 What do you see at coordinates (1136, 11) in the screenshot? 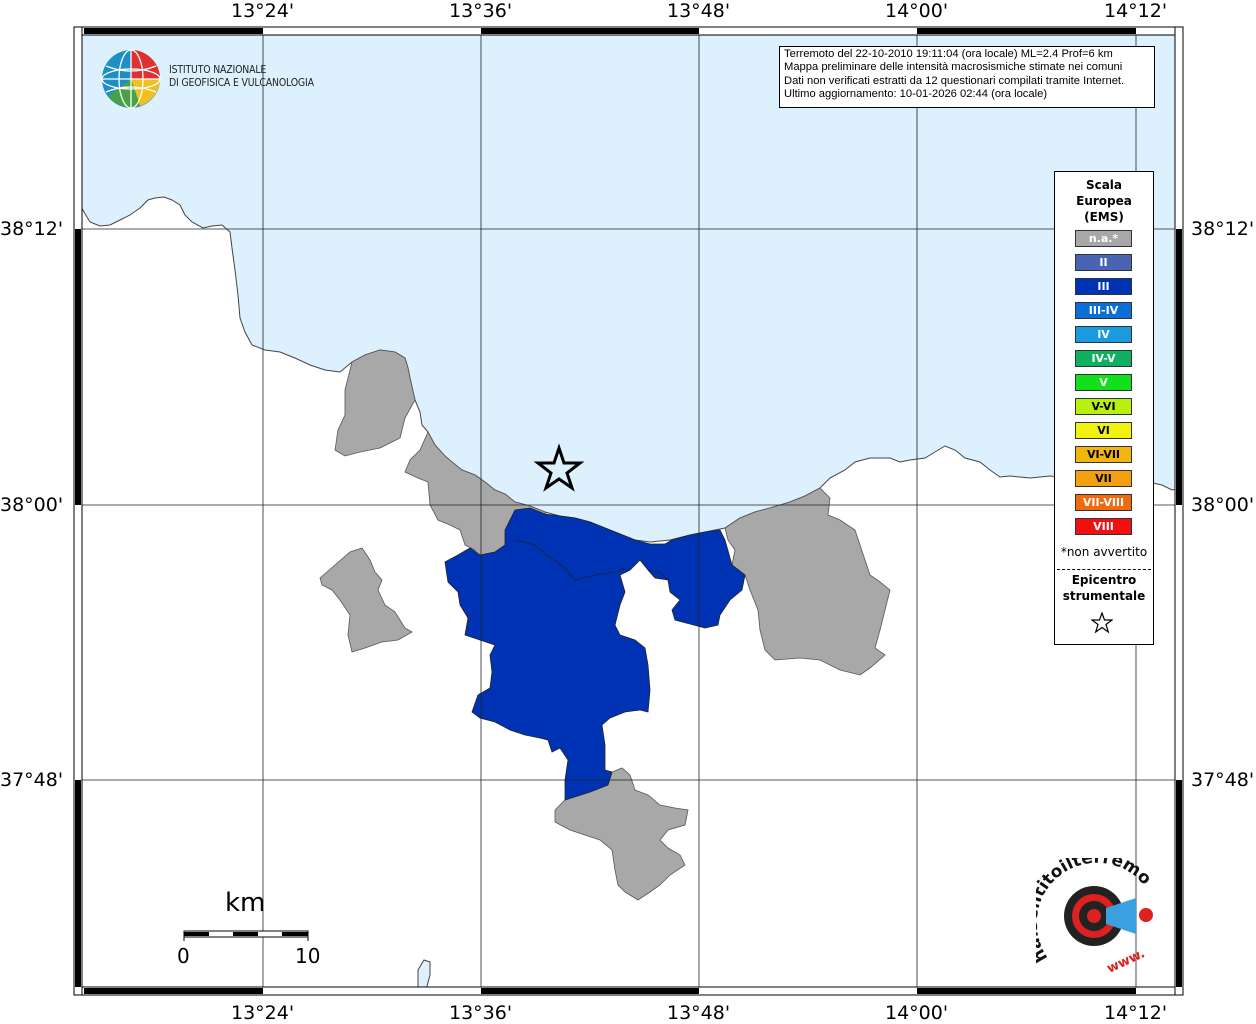
I see `lon-label-top-5: 14°12'` at bounding box center [1136, 11].